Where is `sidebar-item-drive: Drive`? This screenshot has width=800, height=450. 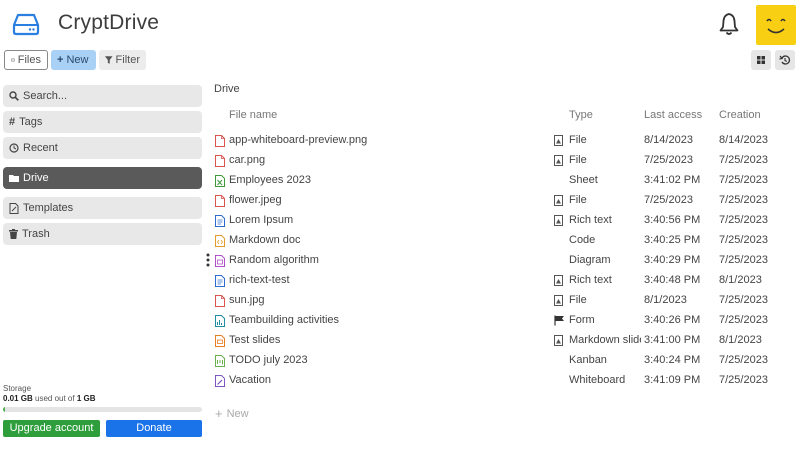
sidebar-item-drive: Drive is located at coordinates (102, 178).